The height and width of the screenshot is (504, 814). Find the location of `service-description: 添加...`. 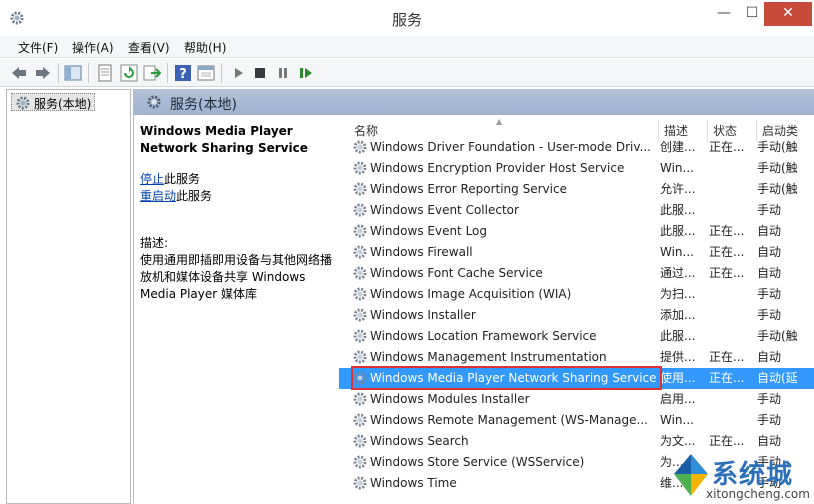

service-description: 添加... is located at coordinates (678, 315).